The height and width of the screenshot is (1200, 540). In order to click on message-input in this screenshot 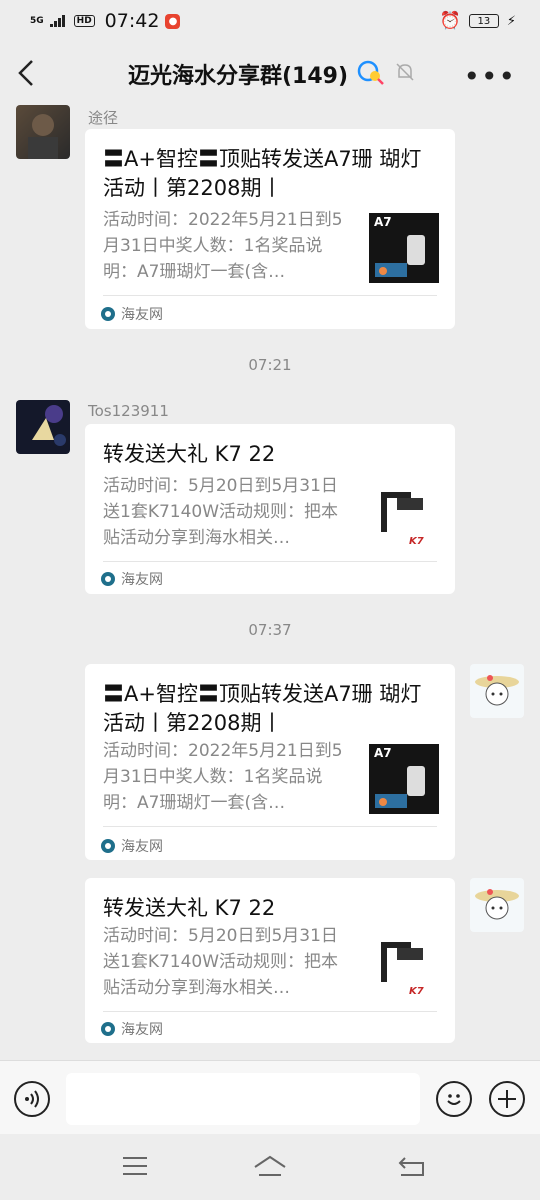, I will do `click(243, 1099)`.